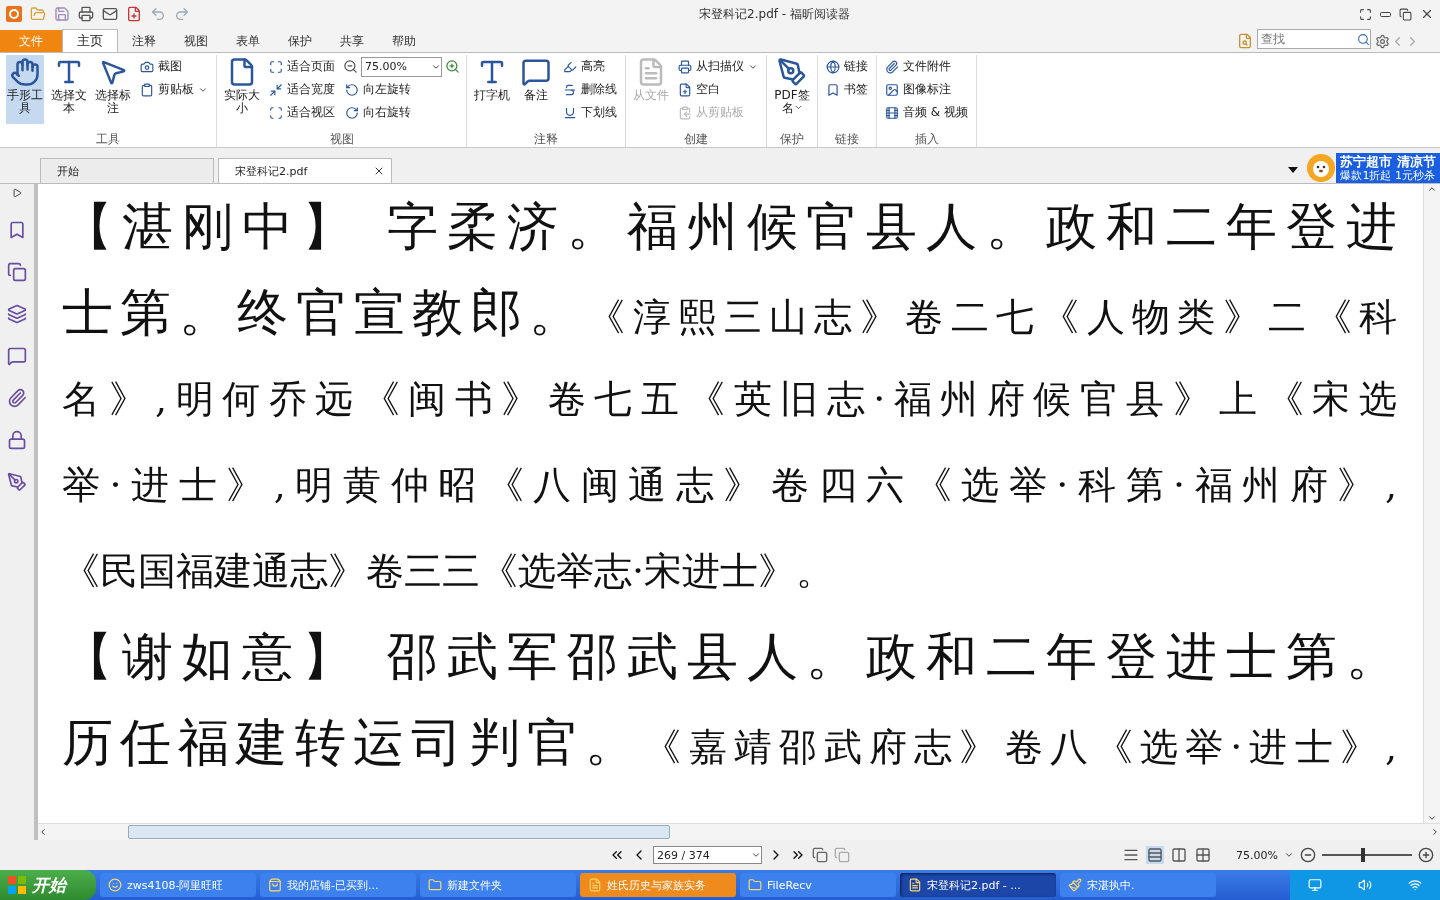  What do you see at coordinates (127, 170) in the screenshot?
I see `document-tab: 开始` at bounding box center [127, 170].